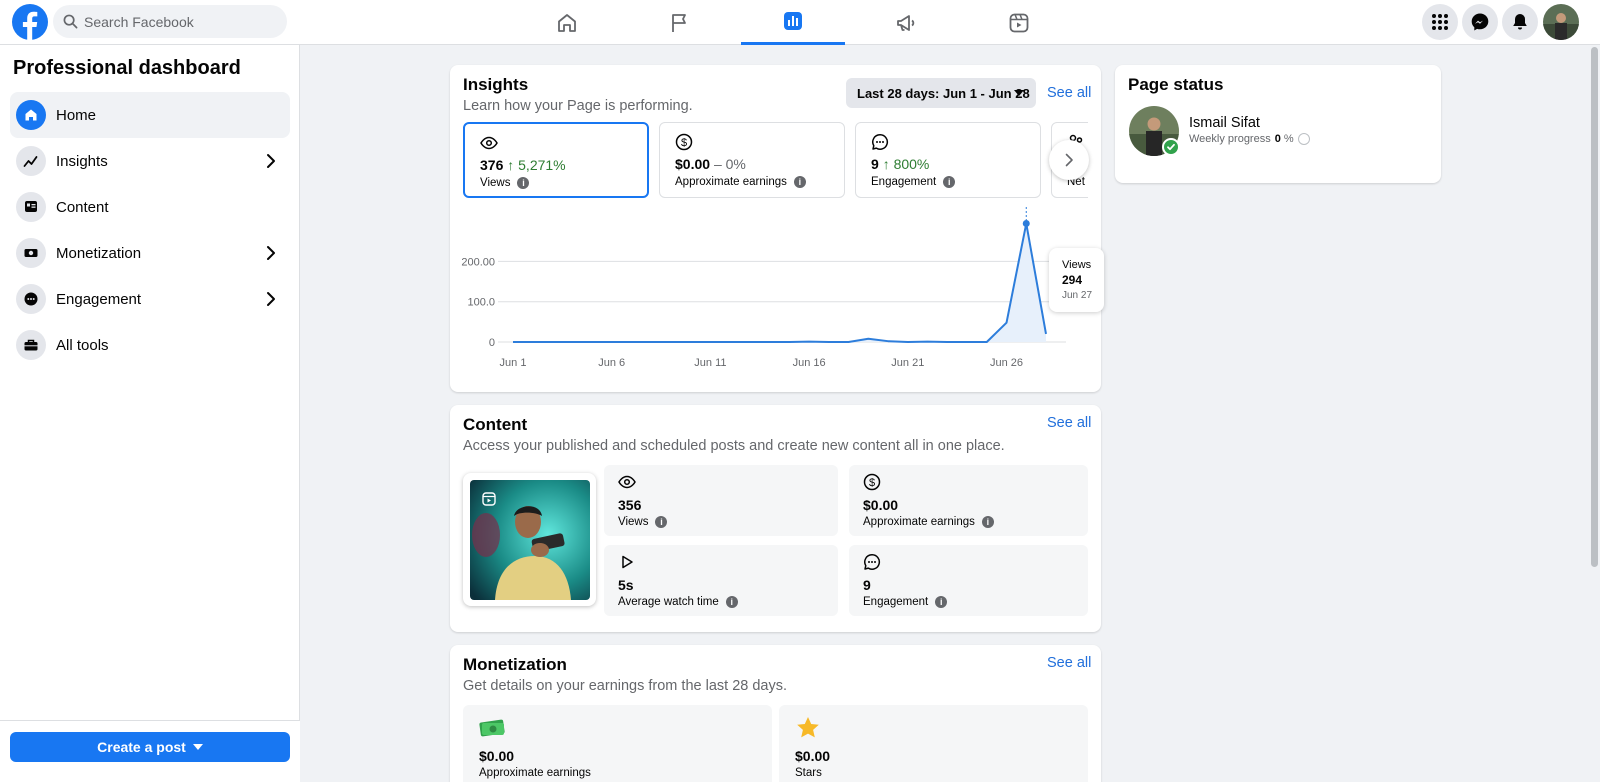 This screenshot has height=782, width=1600. What do you see at coordinates (492, 343) in the screenshot?
I see `y-tick-label: 0` at bounding box center [492, 343].